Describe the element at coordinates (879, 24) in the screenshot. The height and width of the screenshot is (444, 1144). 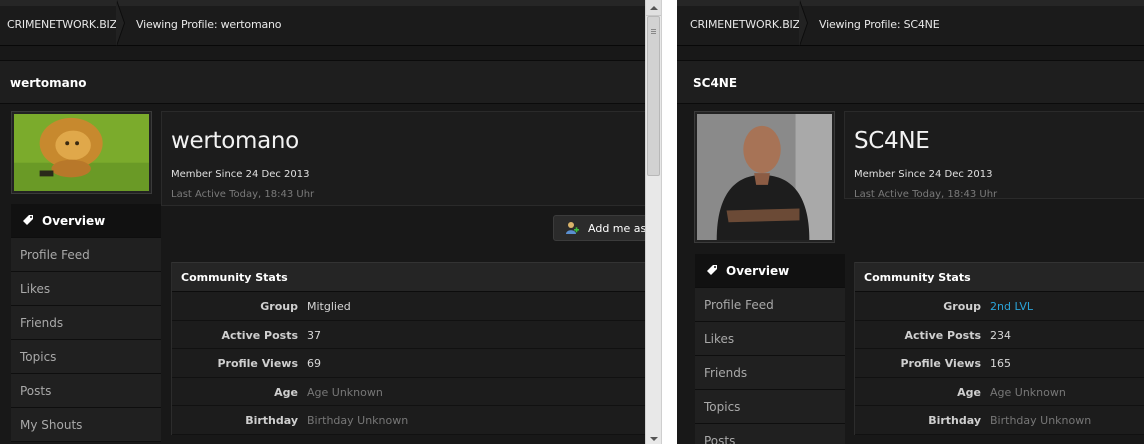
I see `breadcrumb-current-page: Viewing Profile: SC4NE` at that location.